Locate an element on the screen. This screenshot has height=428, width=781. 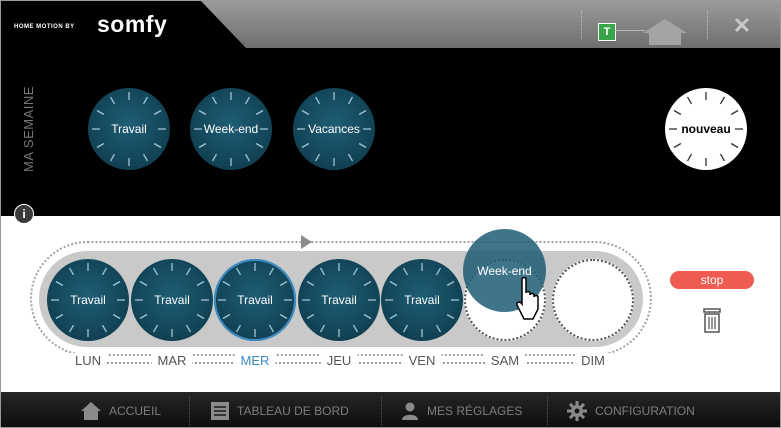
day-dial-ven: Travail is located at coordinates (422, 300).